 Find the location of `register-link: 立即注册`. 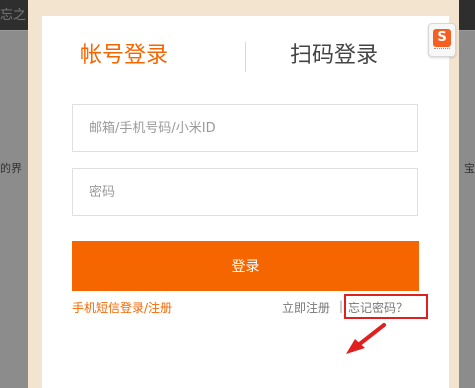

register-link: 立即注册 is located at coordinates (306, 307).